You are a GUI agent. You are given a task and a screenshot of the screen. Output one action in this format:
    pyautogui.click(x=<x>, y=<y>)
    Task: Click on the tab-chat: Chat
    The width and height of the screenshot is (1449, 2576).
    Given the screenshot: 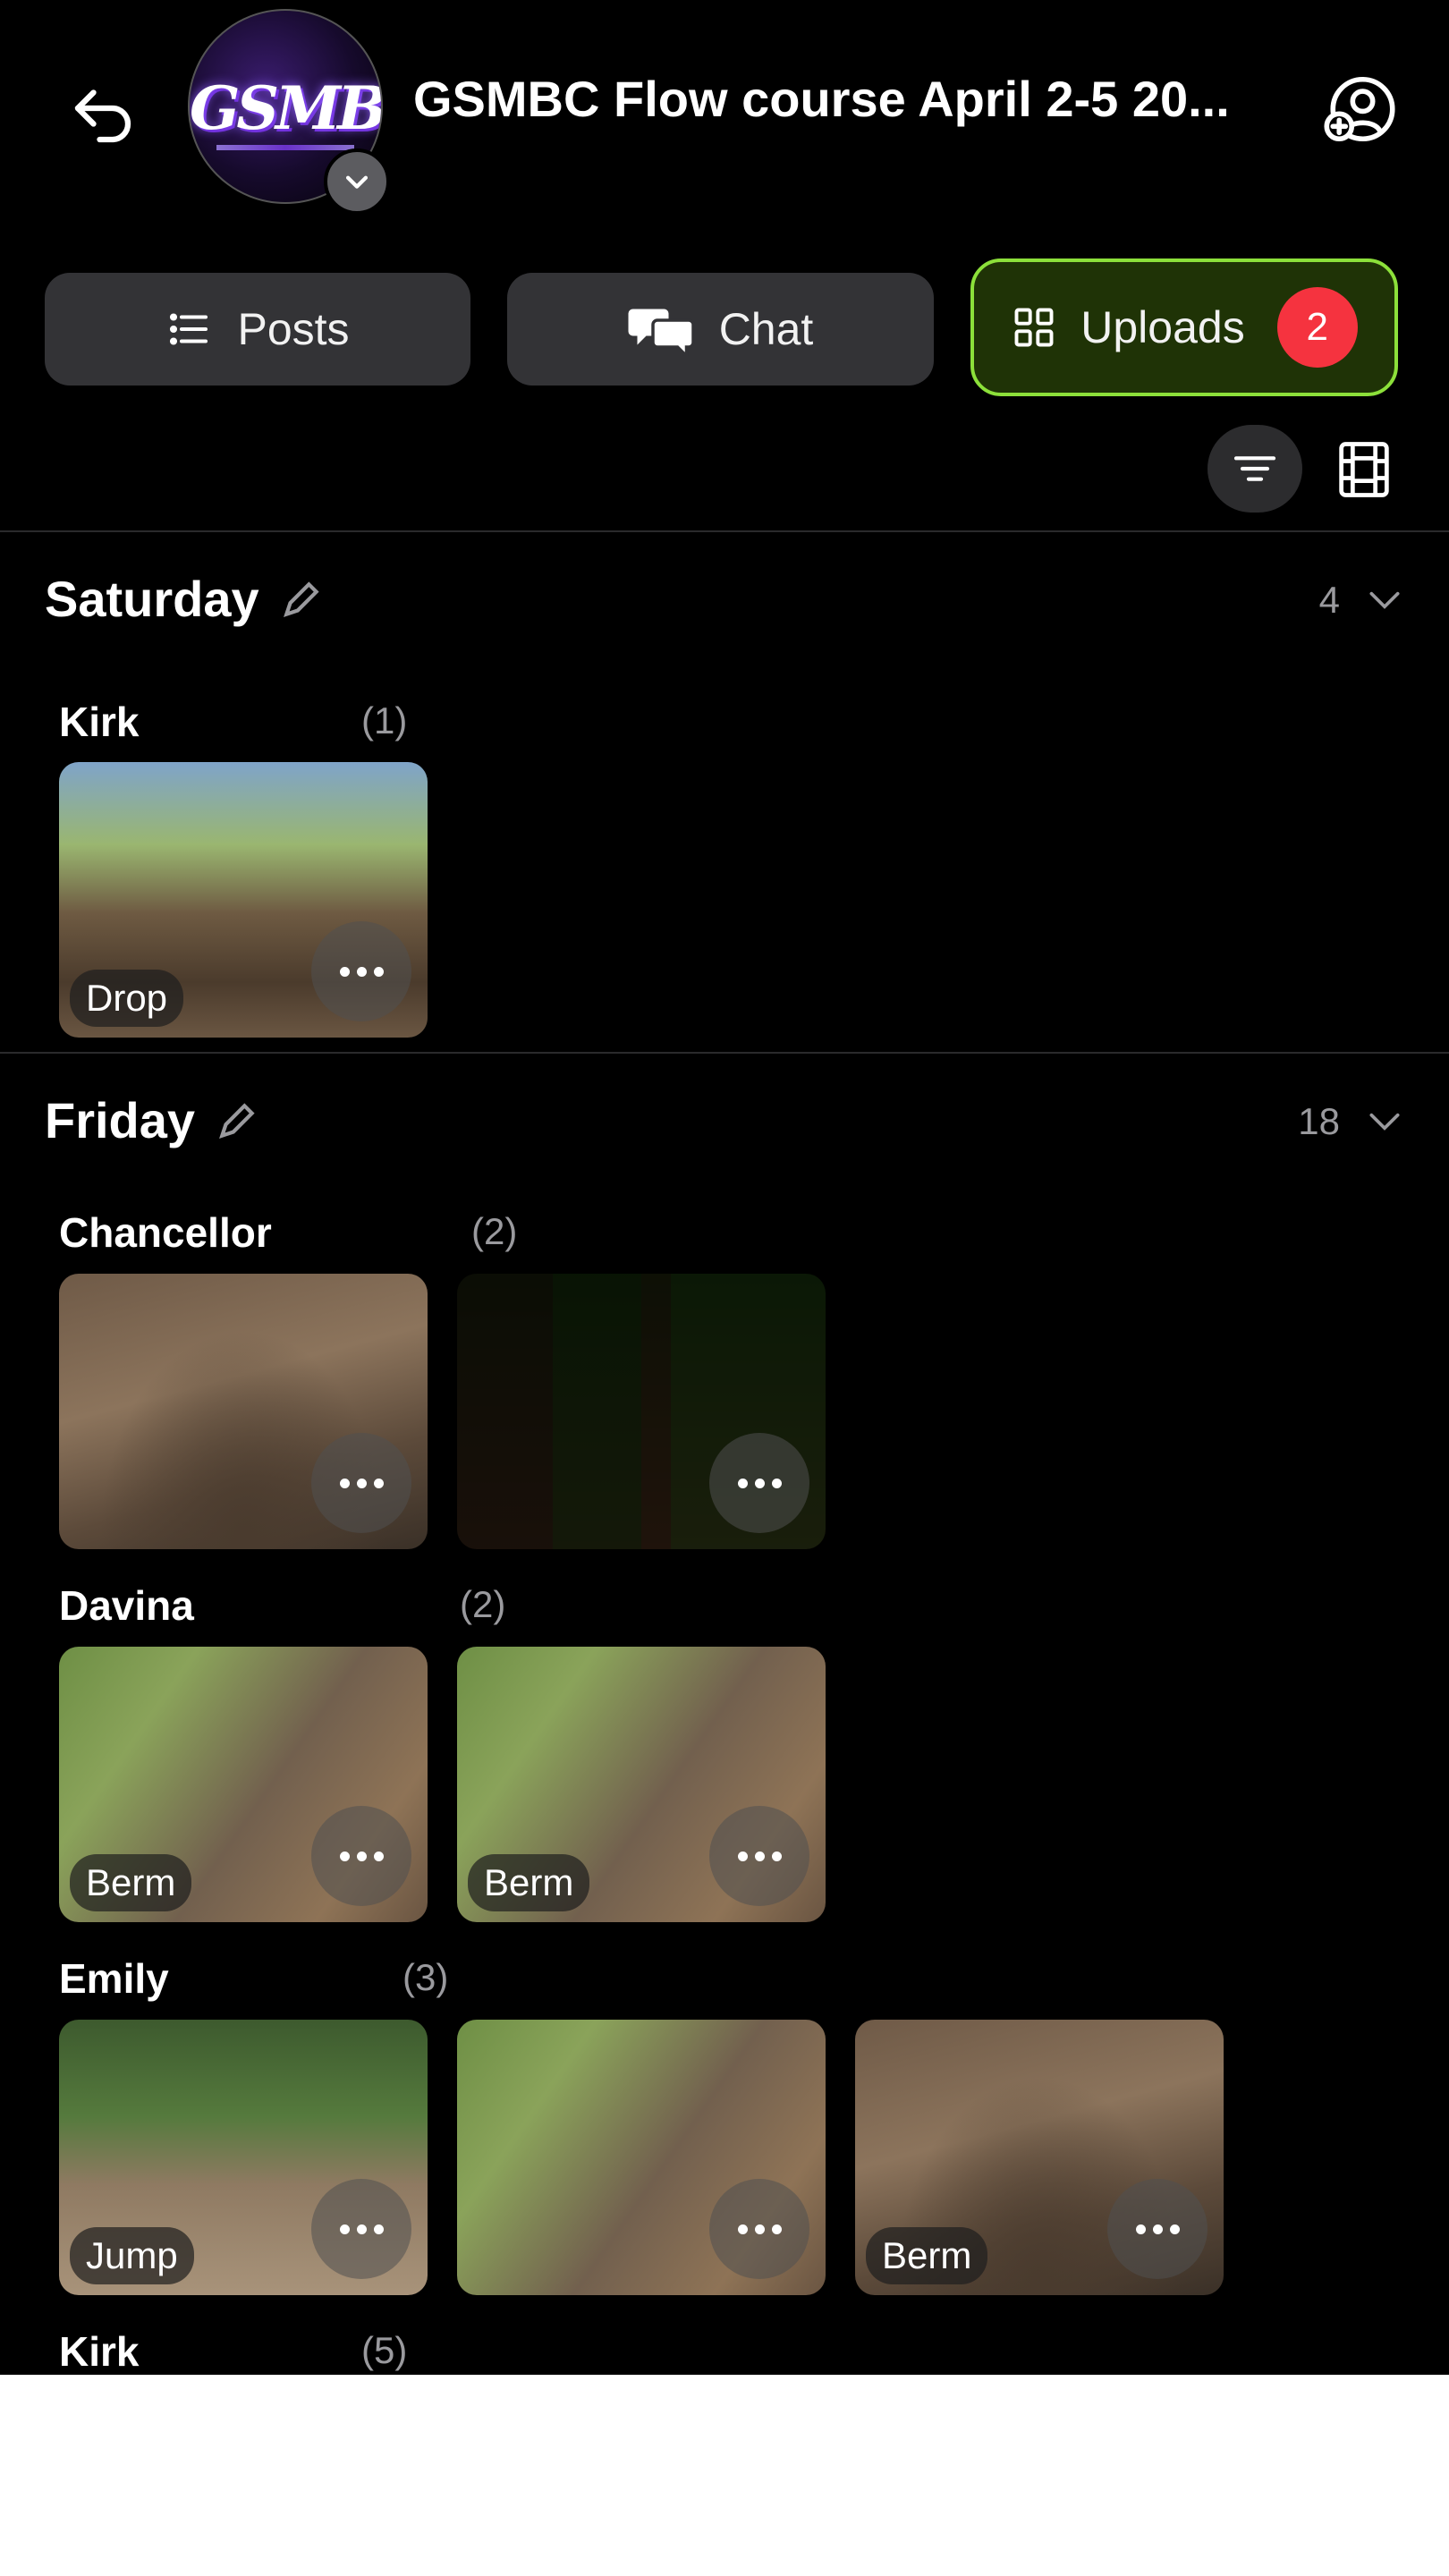 What is the action you would take?
    pyautogui.click(x=720, y=329)
    